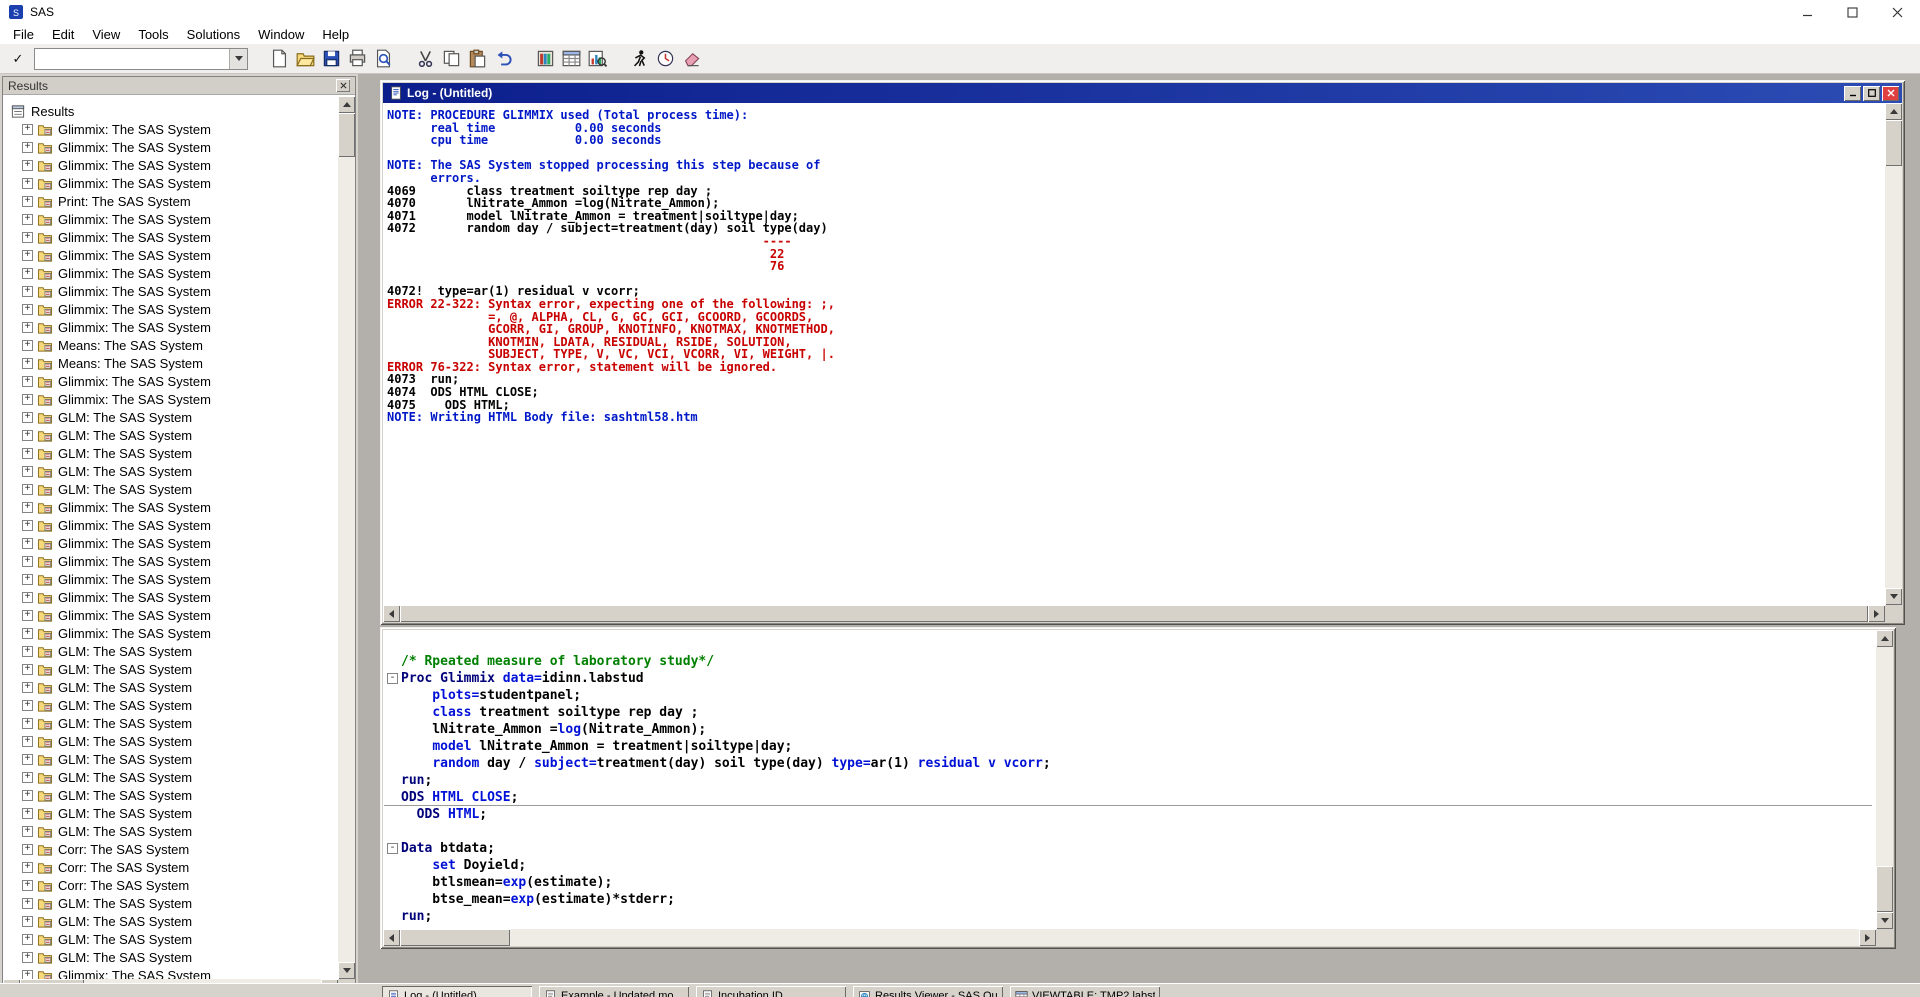  I want to click on results-root-item: Results, so click(170, 111).